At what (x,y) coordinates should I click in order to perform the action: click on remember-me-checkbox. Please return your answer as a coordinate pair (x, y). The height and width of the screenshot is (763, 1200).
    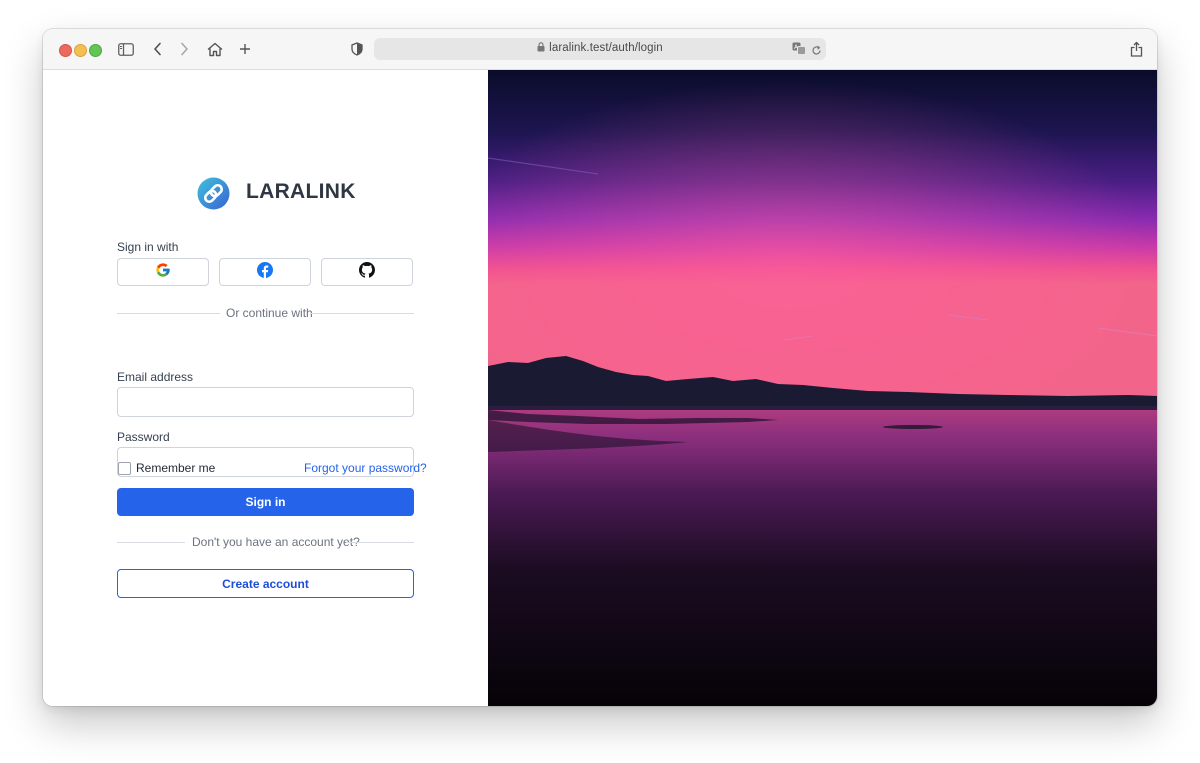
    Looking at the image, I should click on (124, 468).